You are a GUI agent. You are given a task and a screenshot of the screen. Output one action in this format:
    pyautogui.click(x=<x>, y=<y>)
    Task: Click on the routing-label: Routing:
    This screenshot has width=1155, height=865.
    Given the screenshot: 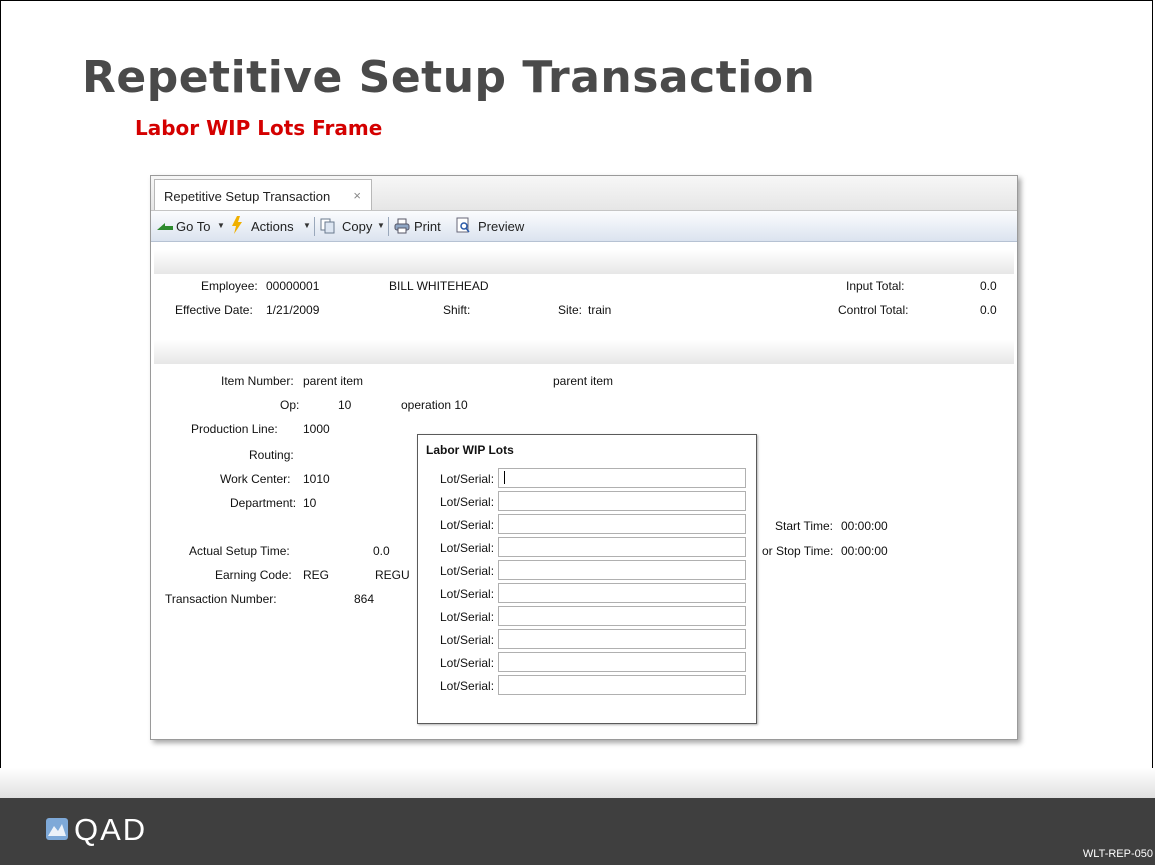 What is the action you would take?
    pyautogui.click(x=271, y=455)
    